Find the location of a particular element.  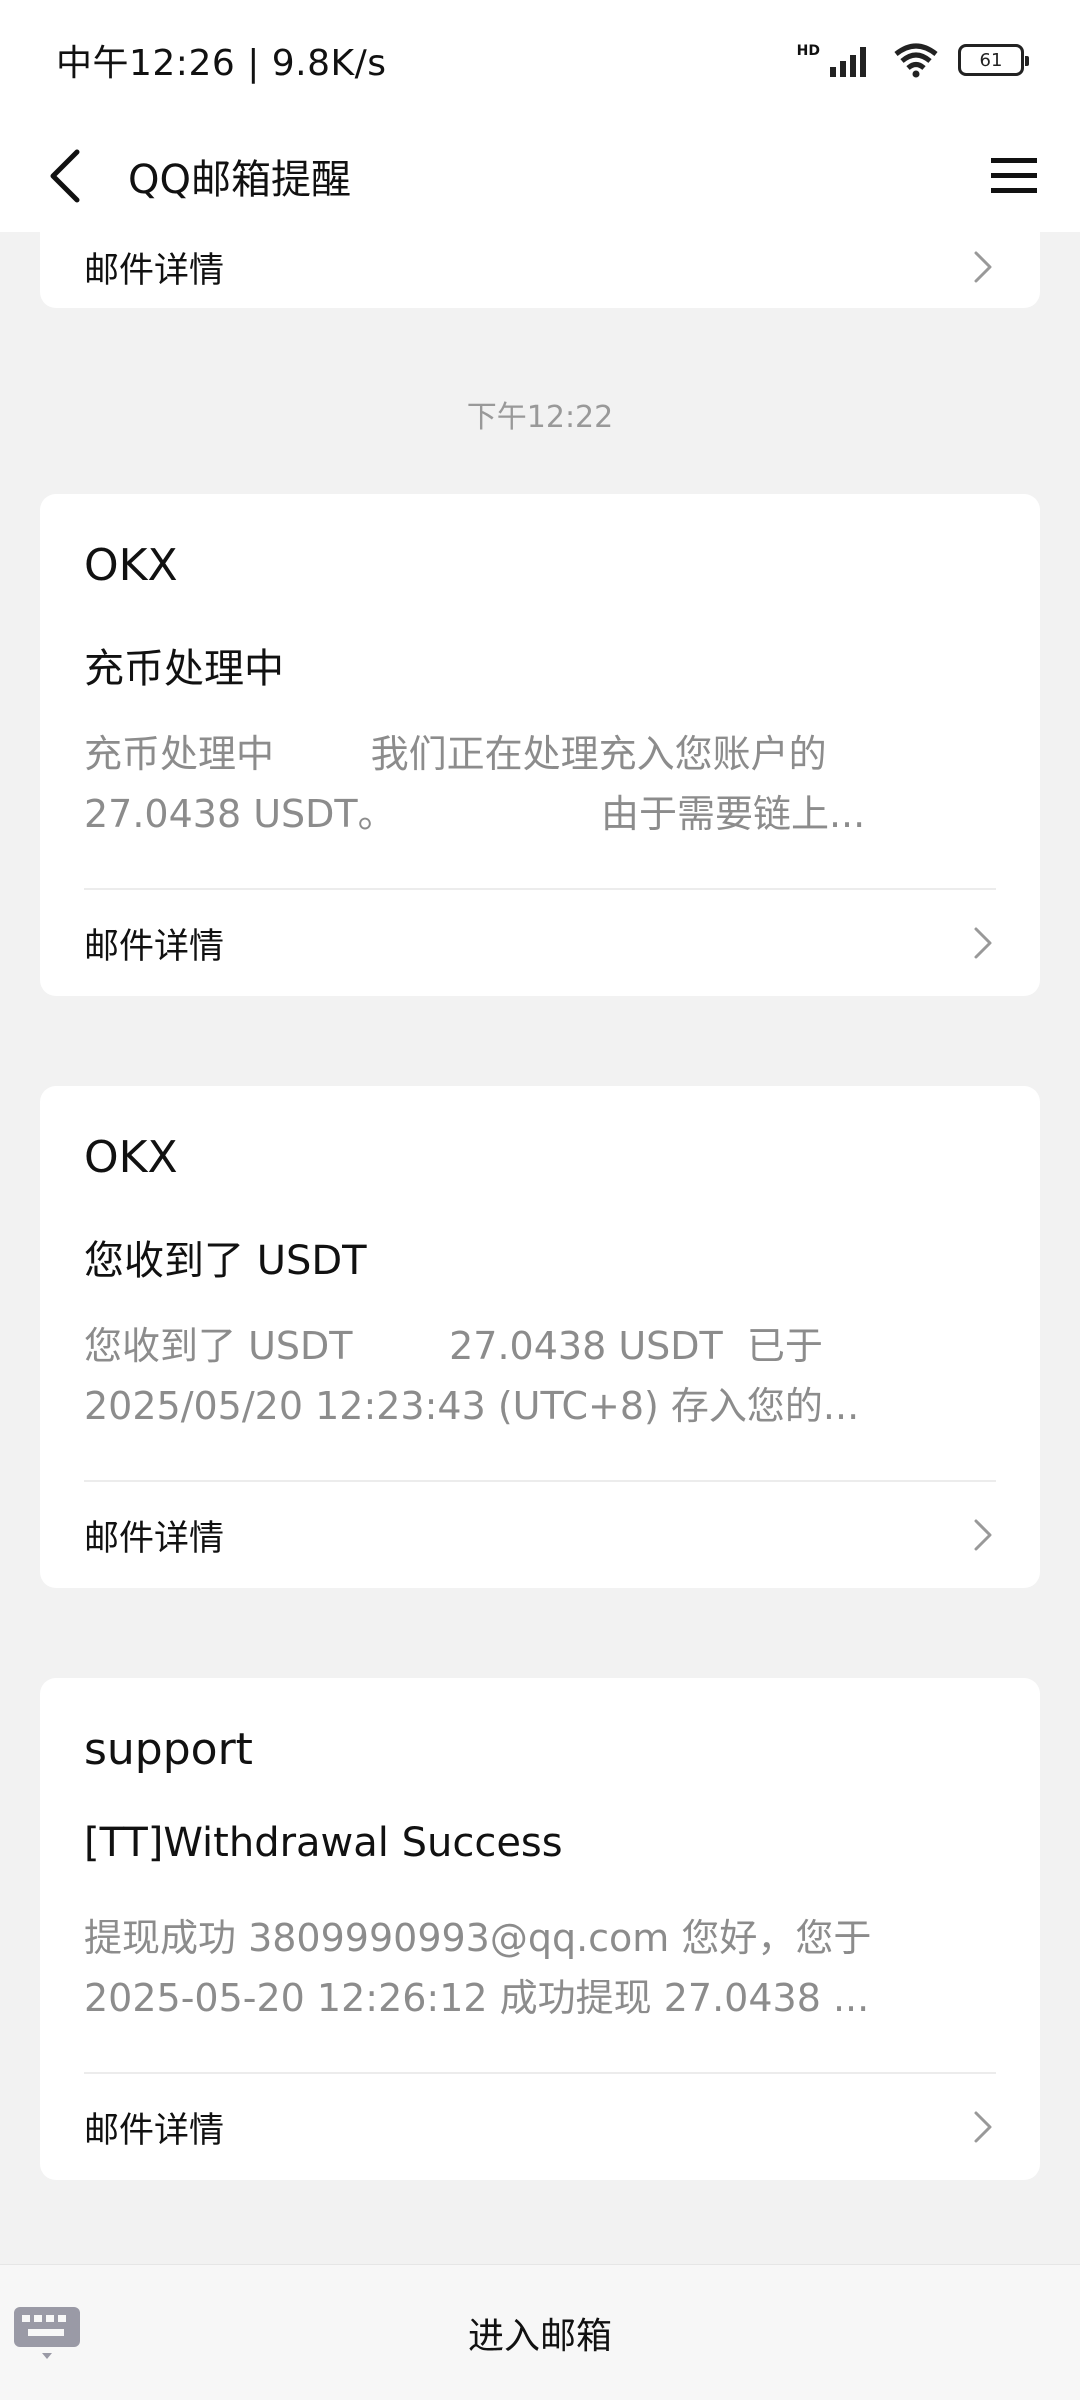

message-preview-line: 您收到了 USDT 27.0438 USDT 已于 is located at coordinates (453, 1346).